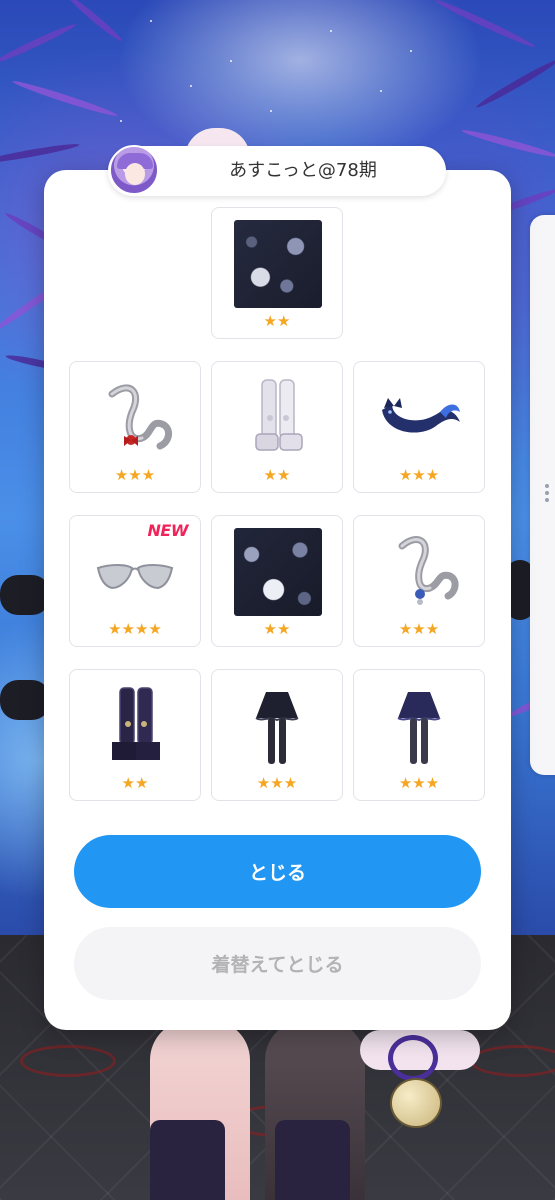  I want to click on character-boot-left, so click(187, 1160).